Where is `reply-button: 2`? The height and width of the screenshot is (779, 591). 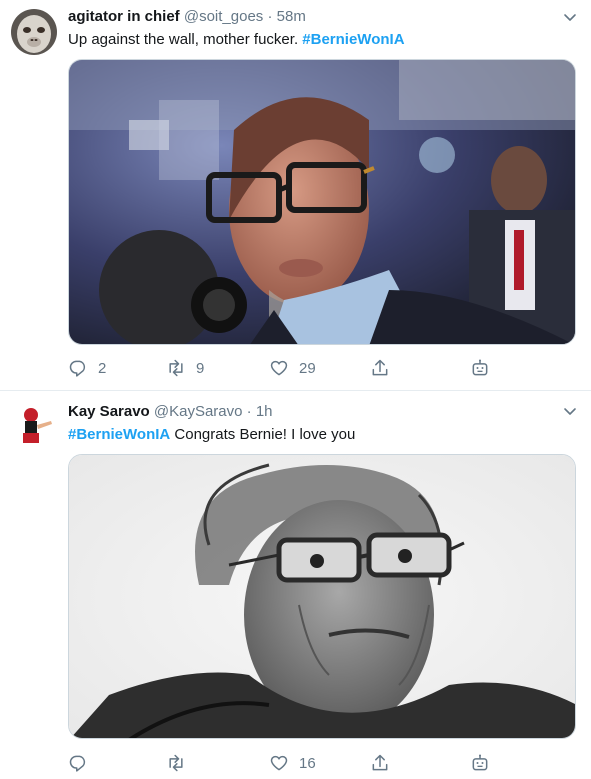
reply-button: 2 is located at coordinates (87, 368).